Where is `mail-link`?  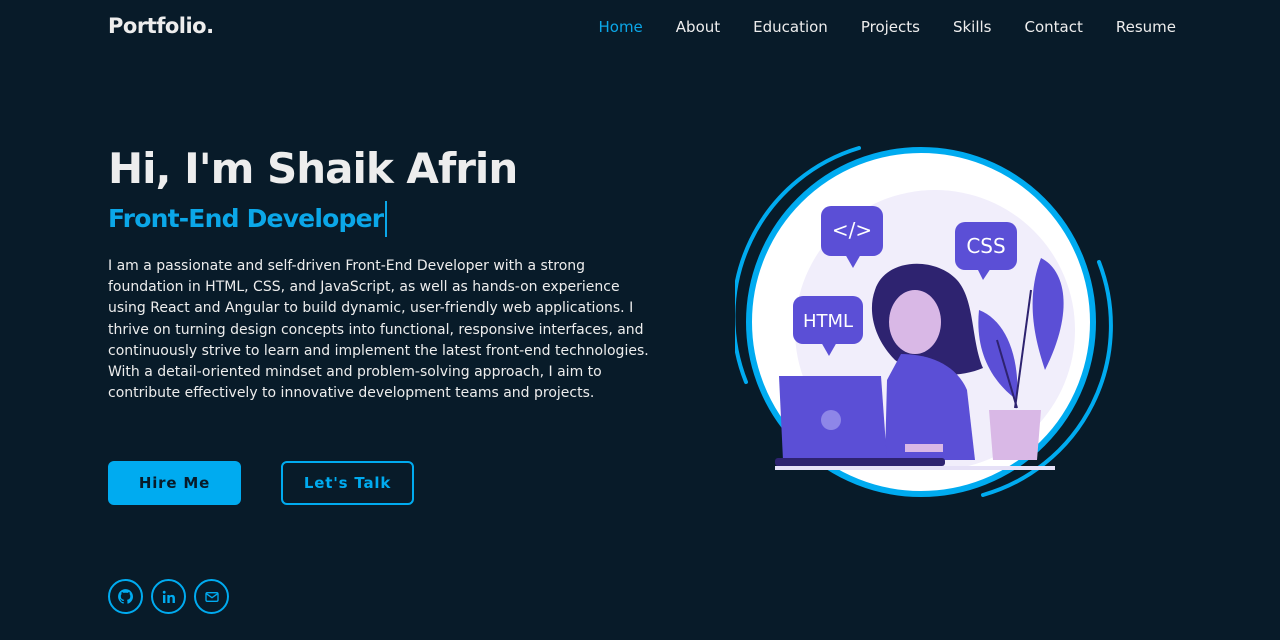
mail-link is located at coordinates (211, 596).